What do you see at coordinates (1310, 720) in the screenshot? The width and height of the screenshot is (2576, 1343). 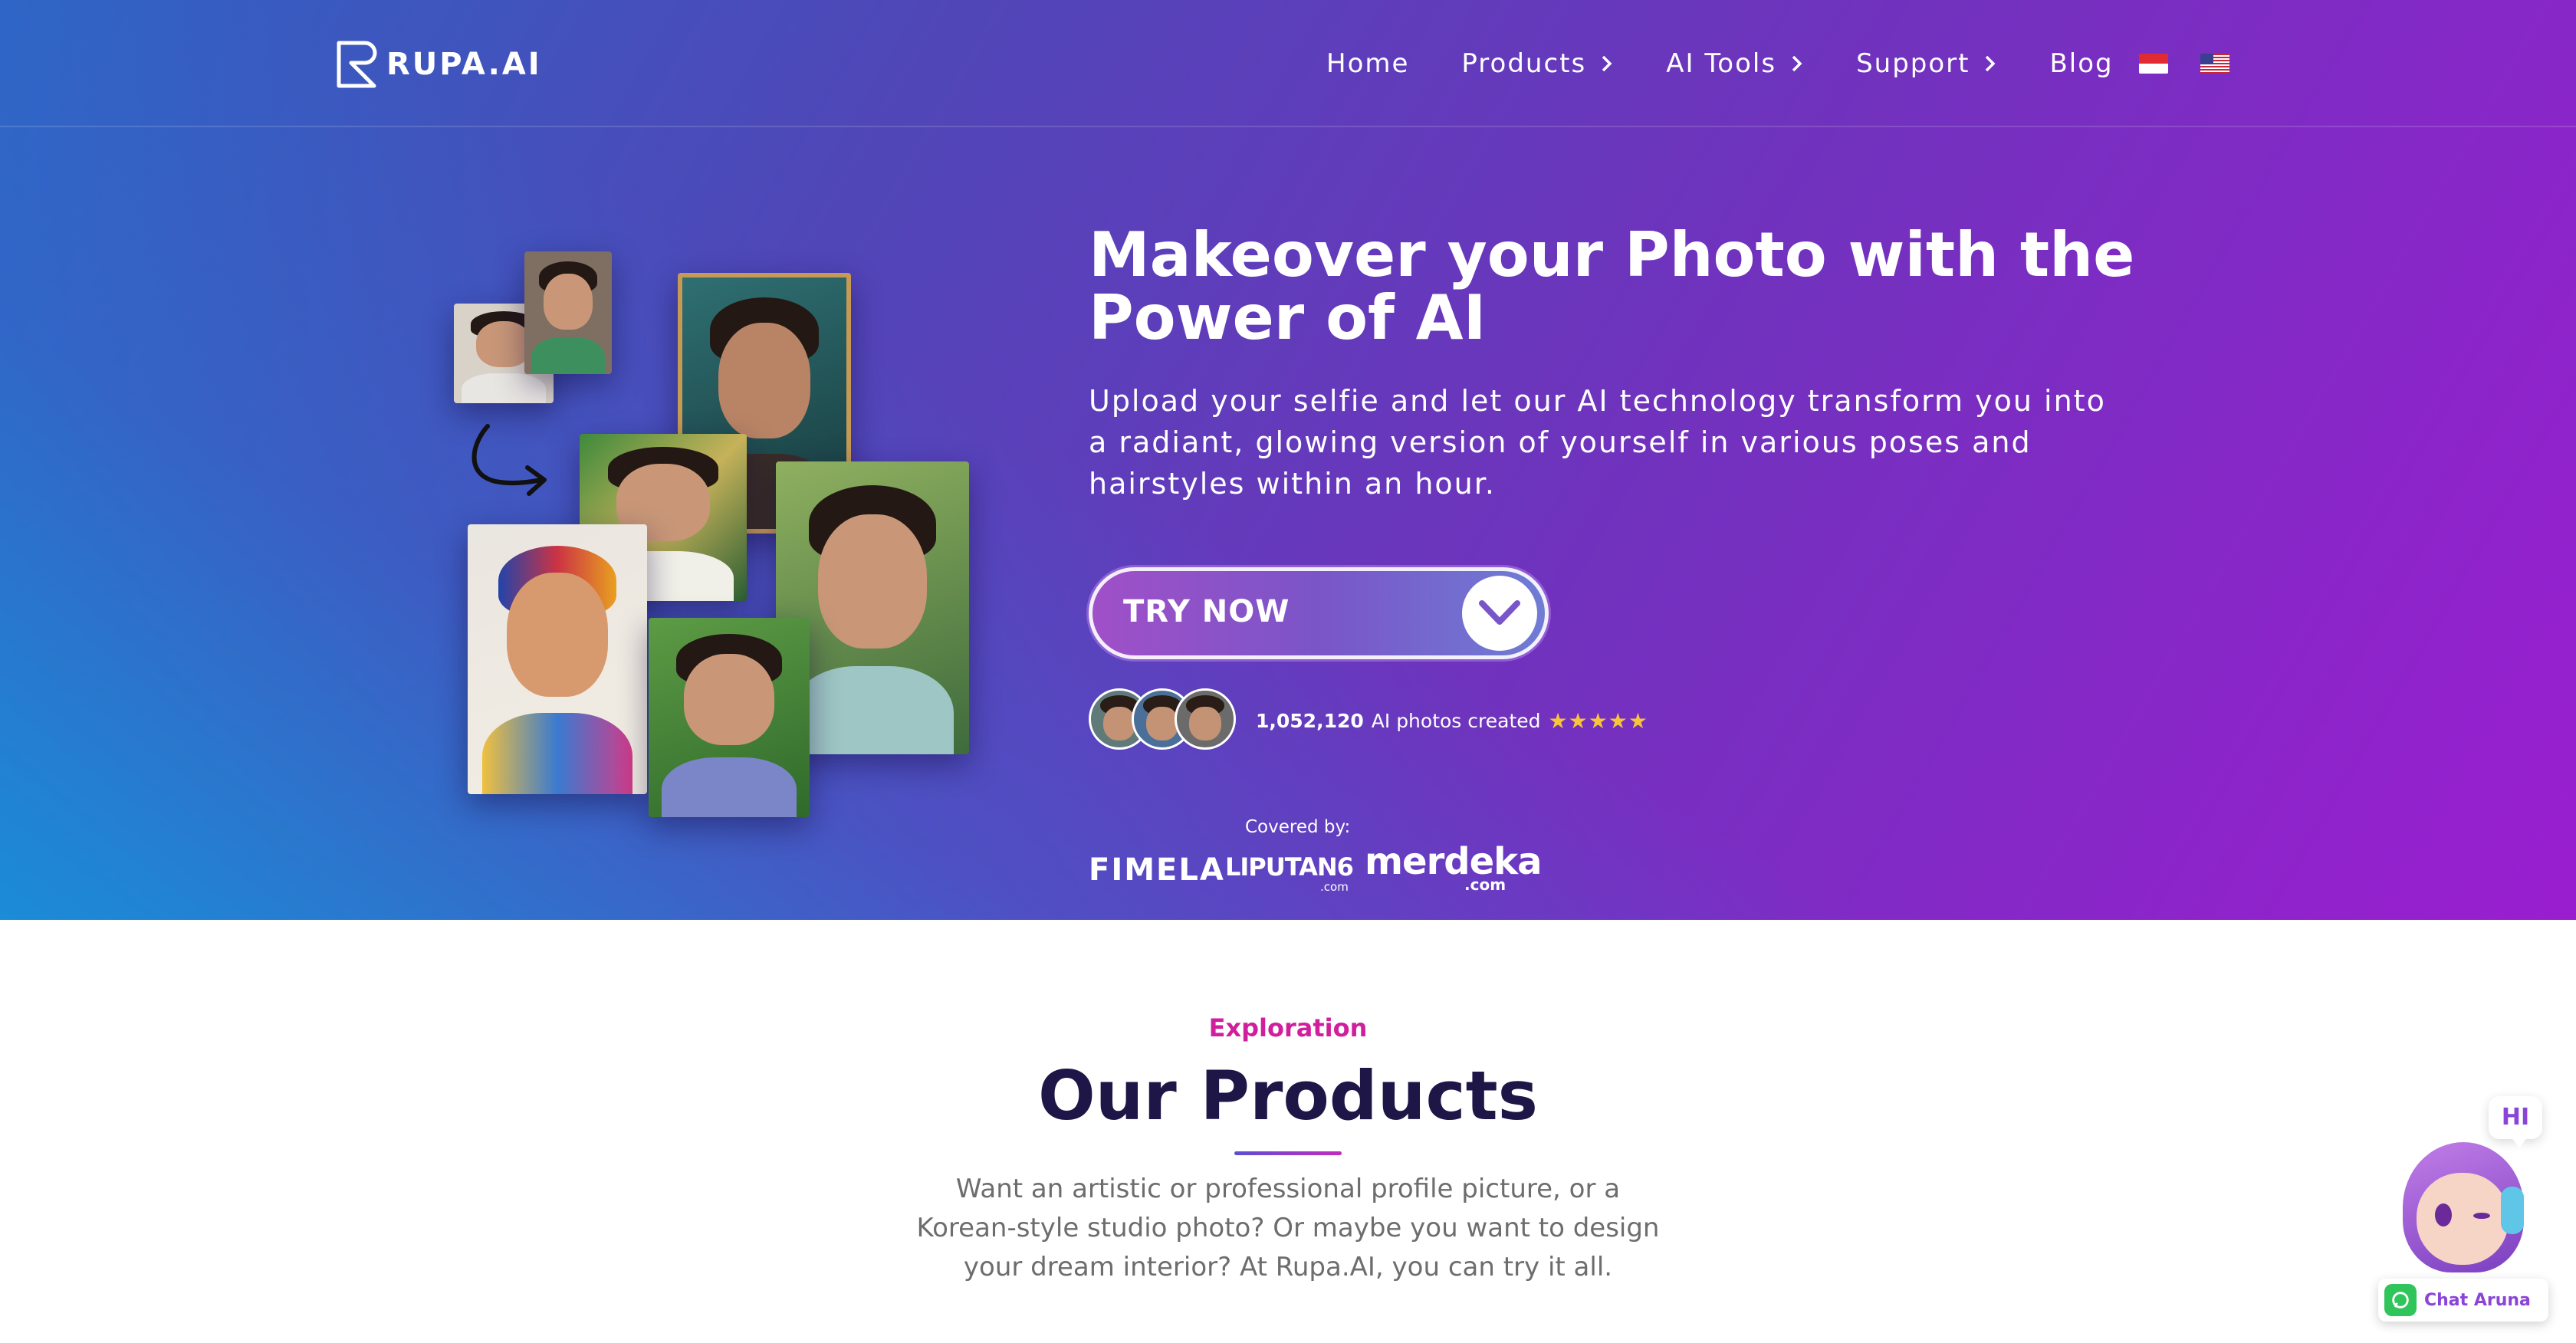 I see `photos-created-count: 1,052,120` at bounding box center [1310, 720].